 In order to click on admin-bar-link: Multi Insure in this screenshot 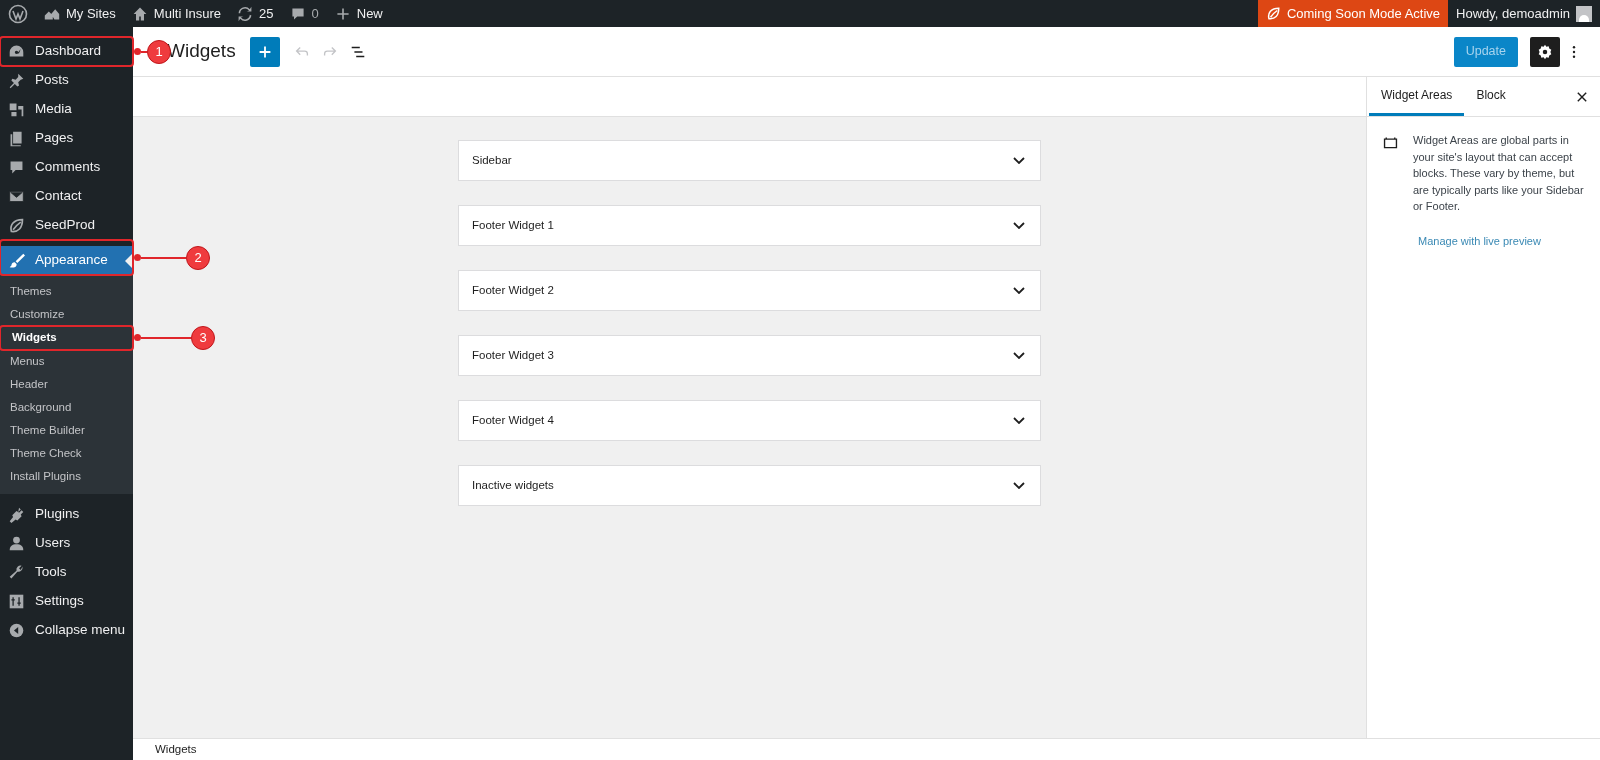, I will do `click(176, 13)`.